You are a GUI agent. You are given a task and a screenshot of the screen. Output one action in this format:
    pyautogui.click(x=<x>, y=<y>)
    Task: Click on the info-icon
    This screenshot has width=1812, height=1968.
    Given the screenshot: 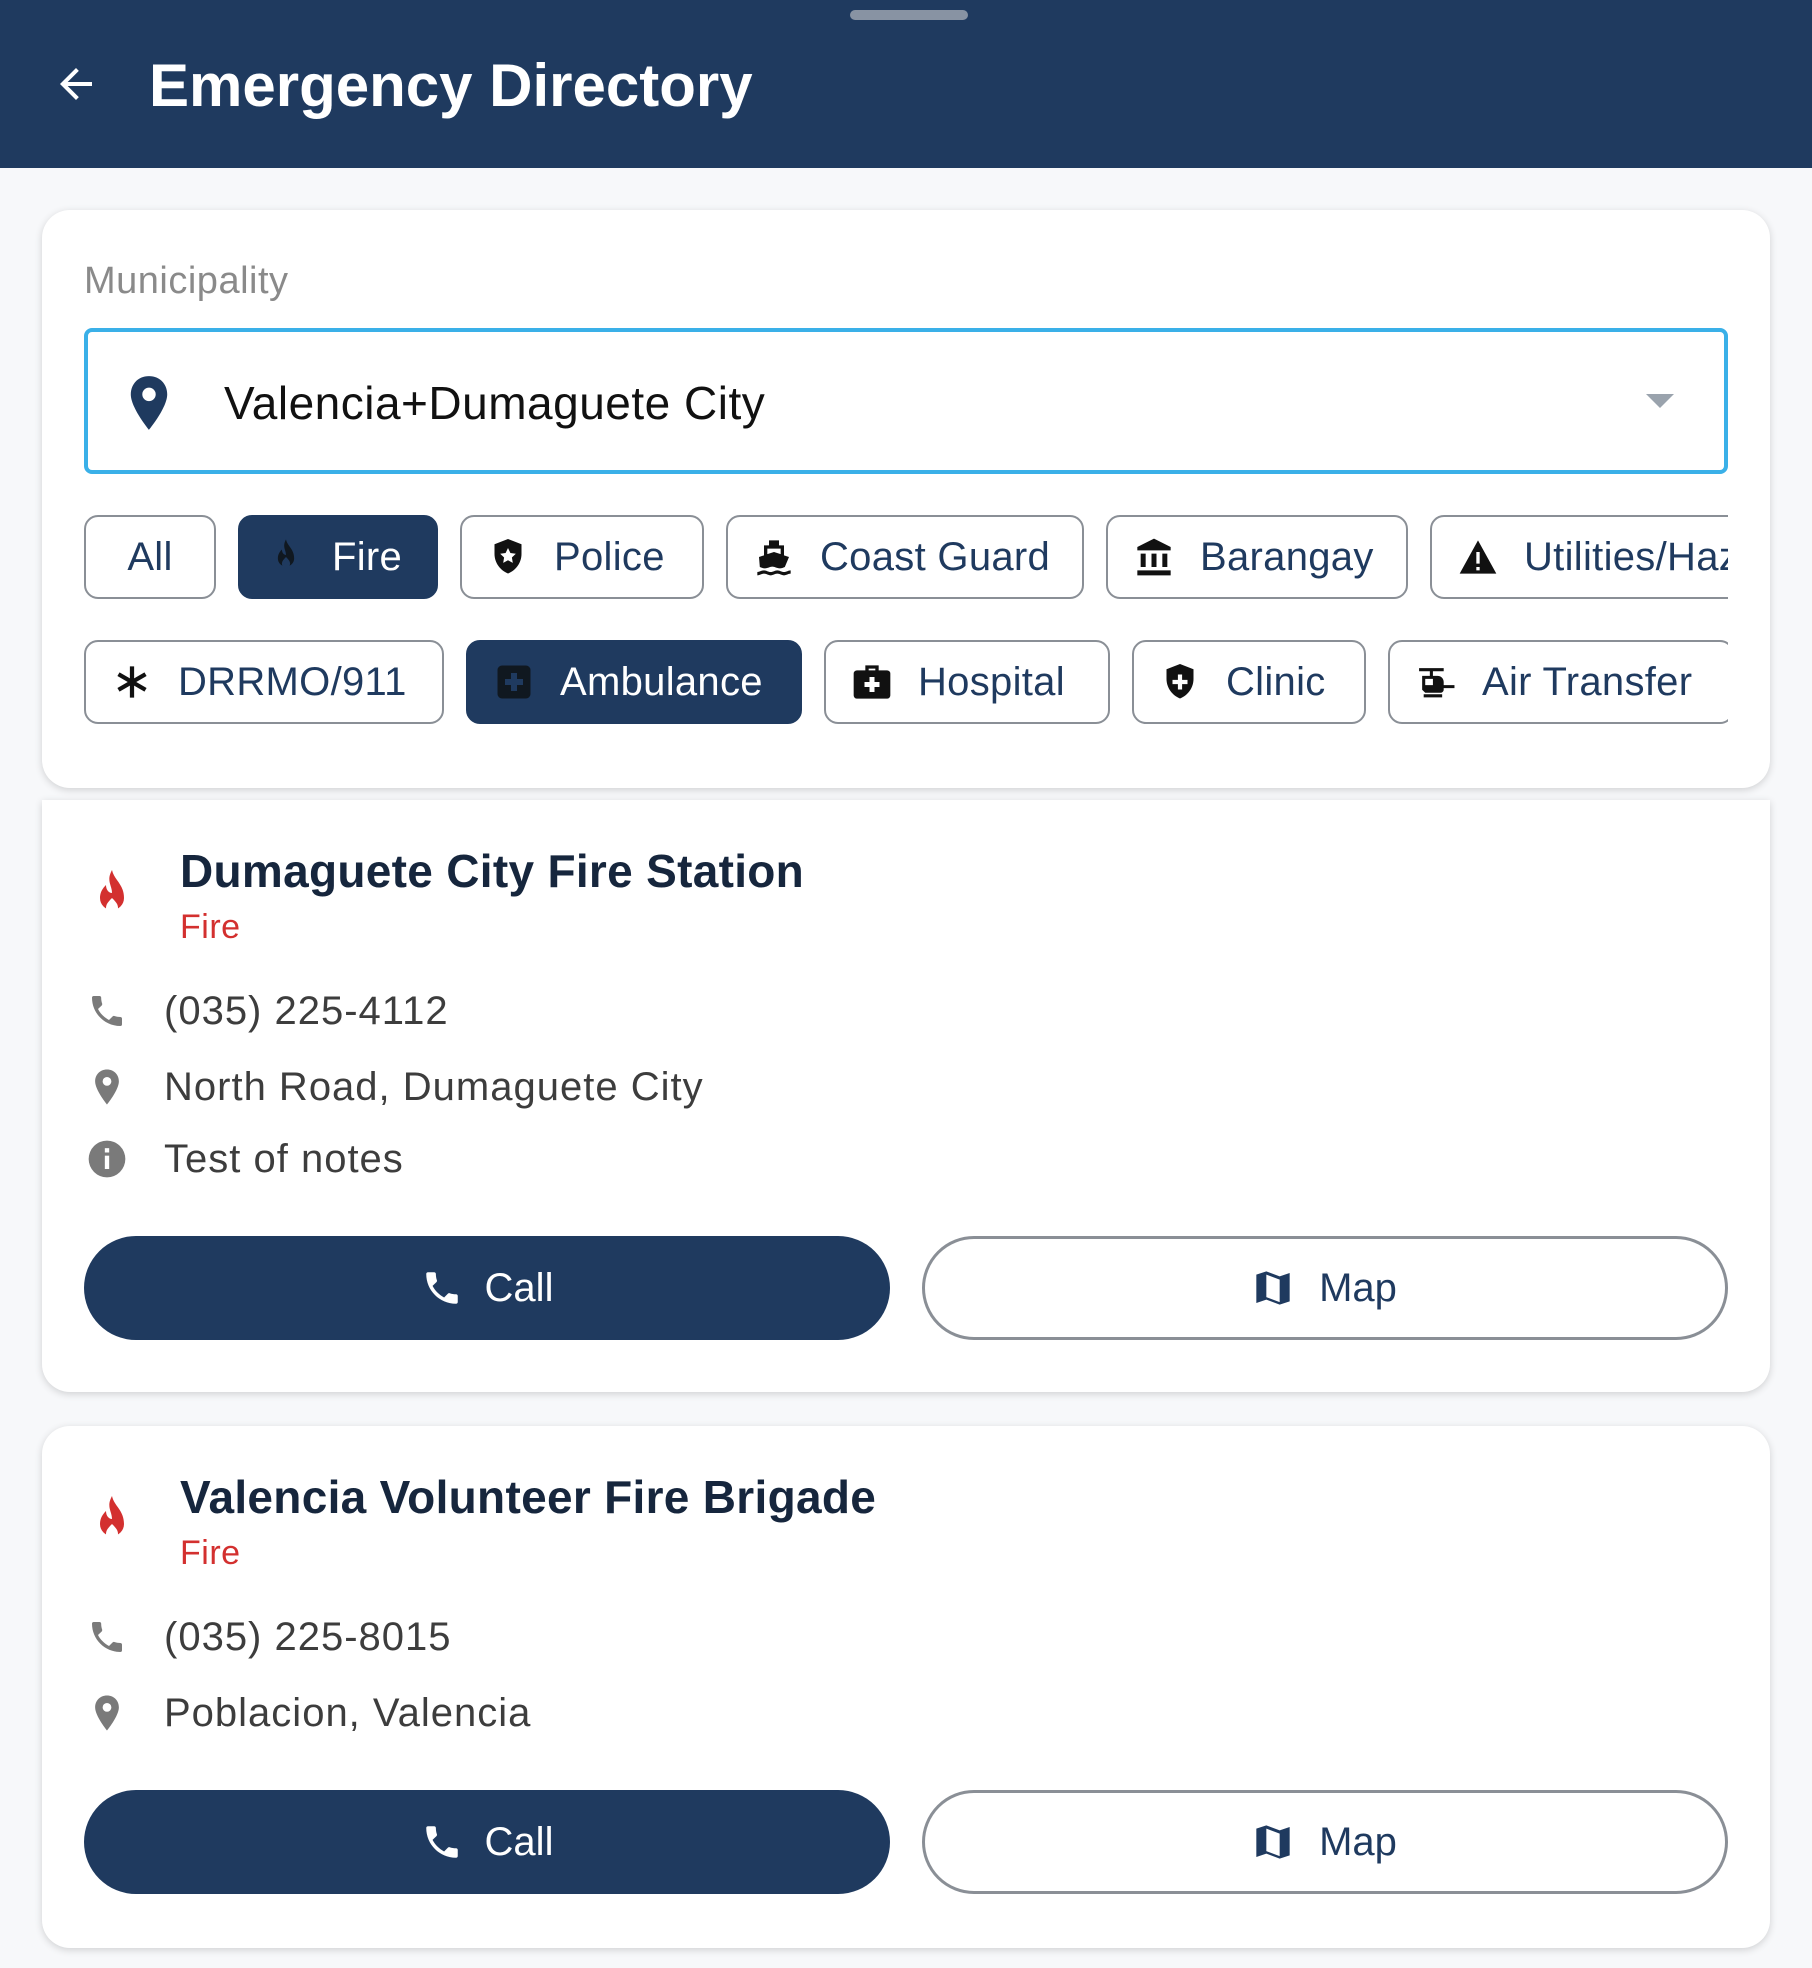 What is the action you would take?
    pyautogui.click(x=107, y=1159)
    